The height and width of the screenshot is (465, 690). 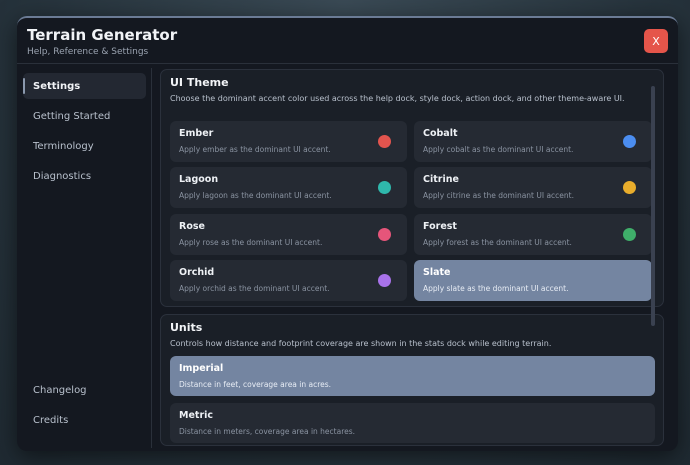 What do you see at coordinates (192, 226) in the screenshot?
I see `theme-option-name: Rose` at bounding box center [192, 226].